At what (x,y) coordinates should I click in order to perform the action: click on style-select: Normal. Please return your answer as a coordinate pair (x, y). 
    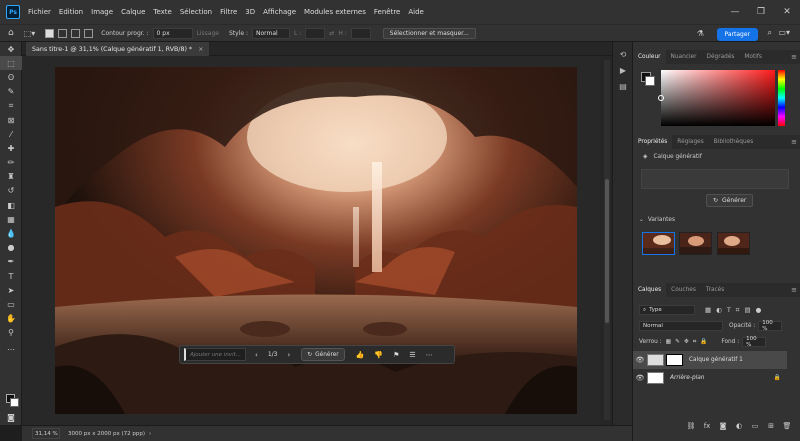
    Looking at the image, I should click on (271, 33).